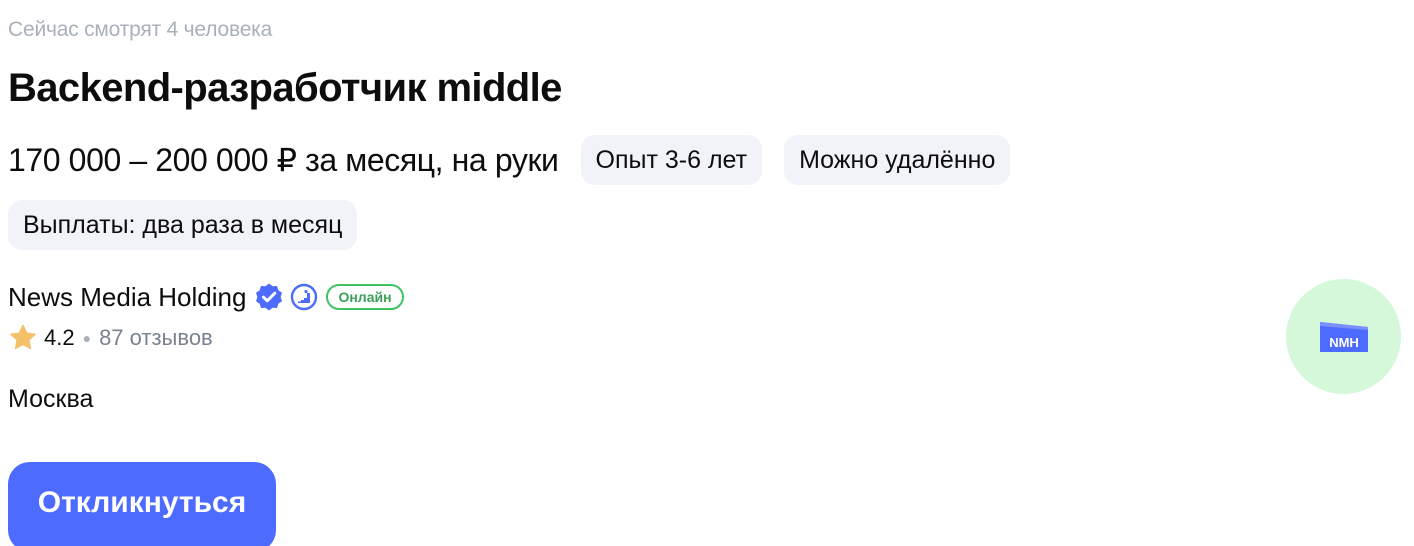 The width and height of the screenshot is (1414, 546). I want to click on online-badge: Онлайн, so click(365, 297).